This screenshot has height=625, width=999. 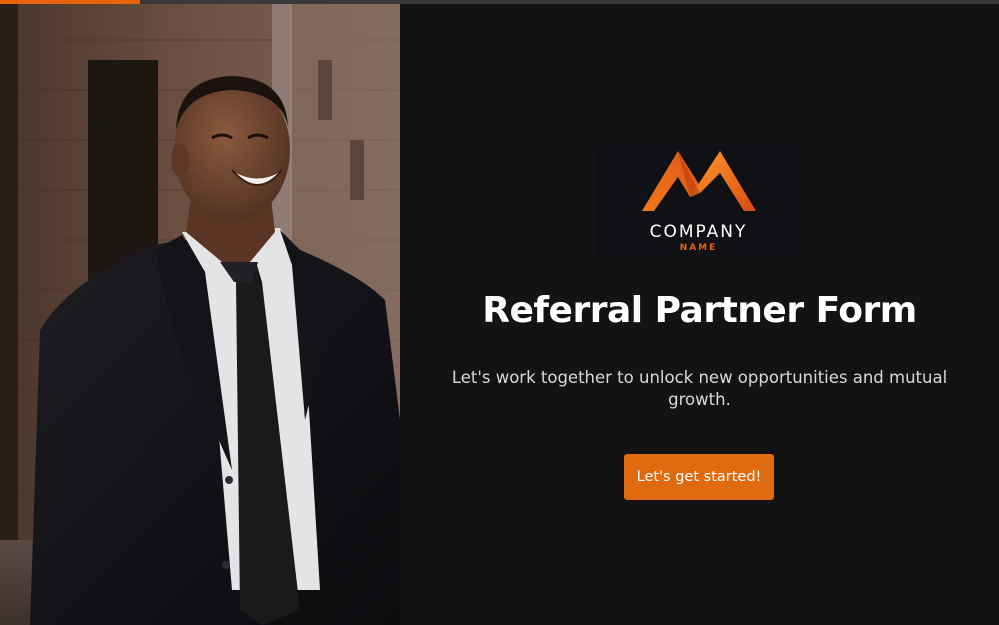 I want to click on progress-bar, so click(x=499, y=2).